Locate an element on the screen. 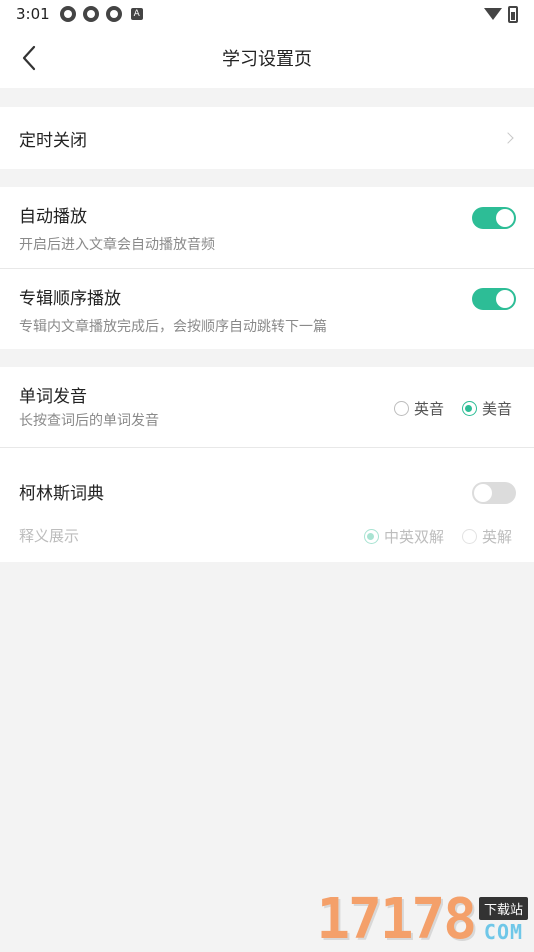  display-mode-label: 释义展示 is located at coordinates (49, 535).